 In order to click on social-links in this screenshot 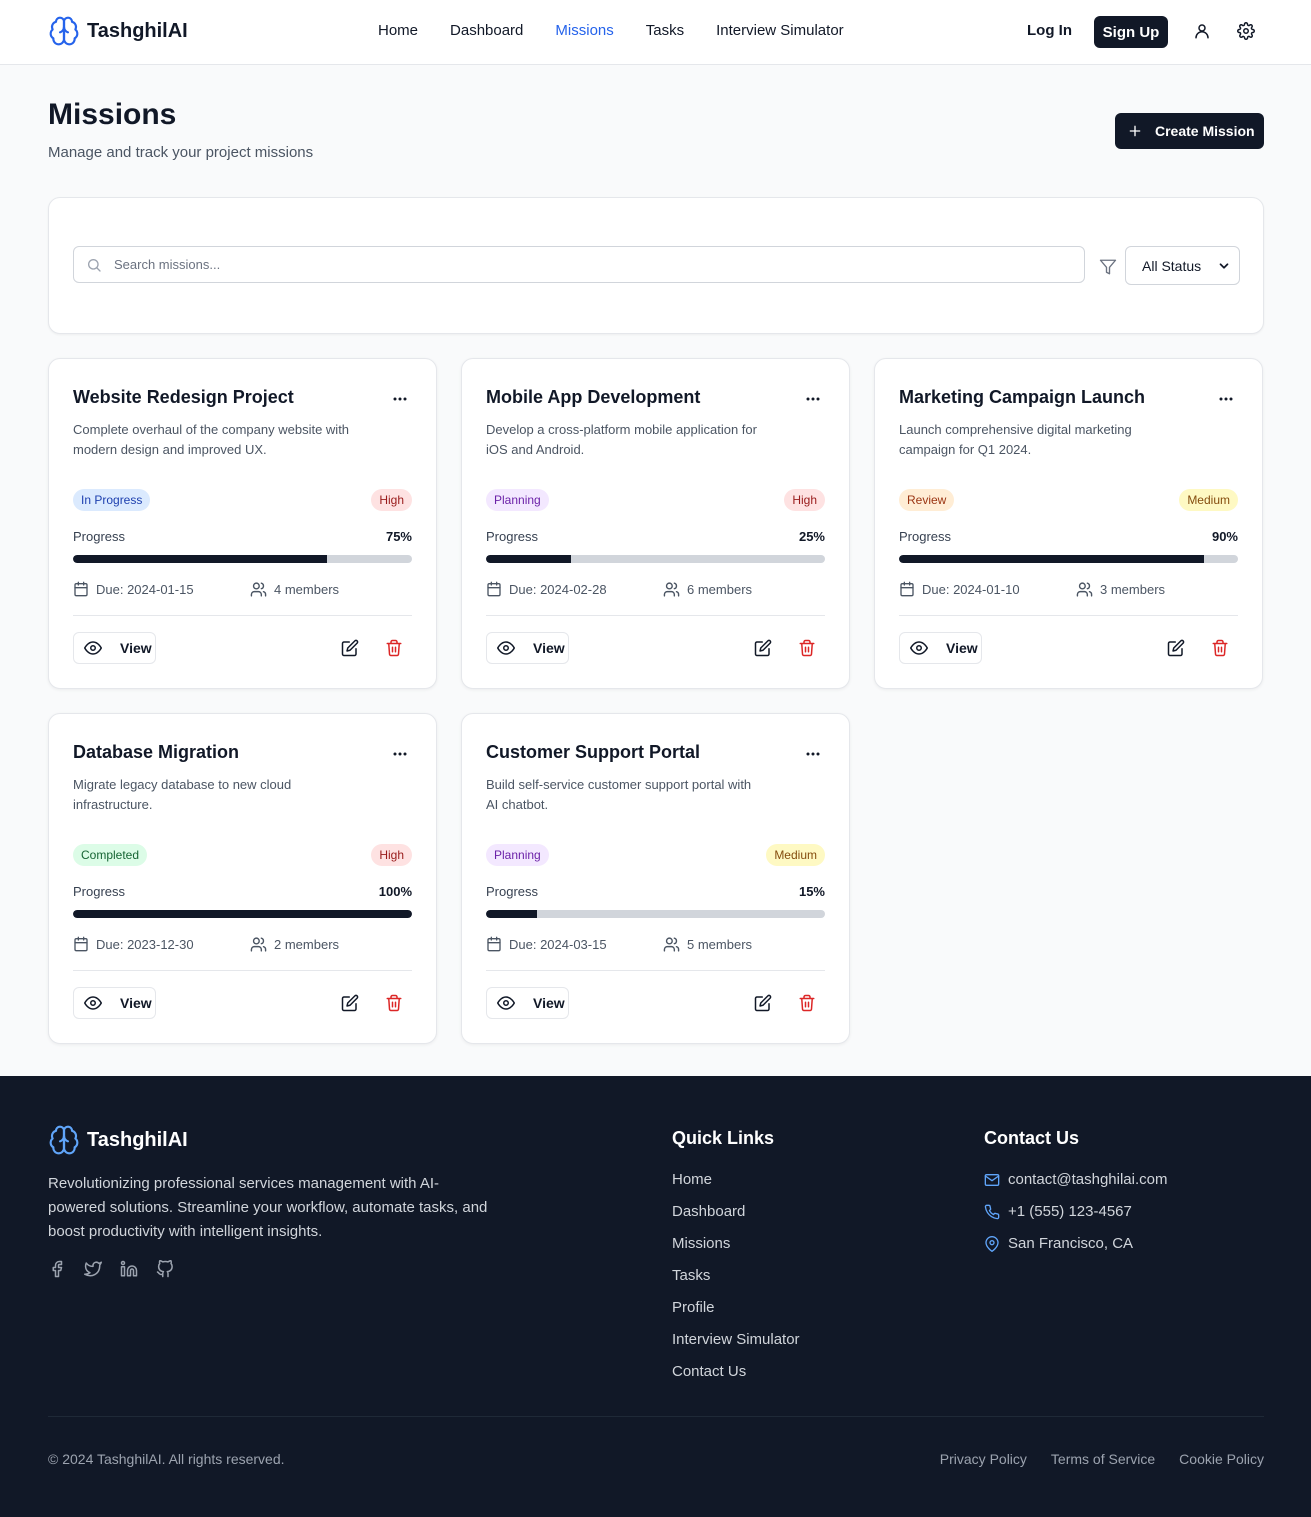, I will do `click(111, 1269)`.